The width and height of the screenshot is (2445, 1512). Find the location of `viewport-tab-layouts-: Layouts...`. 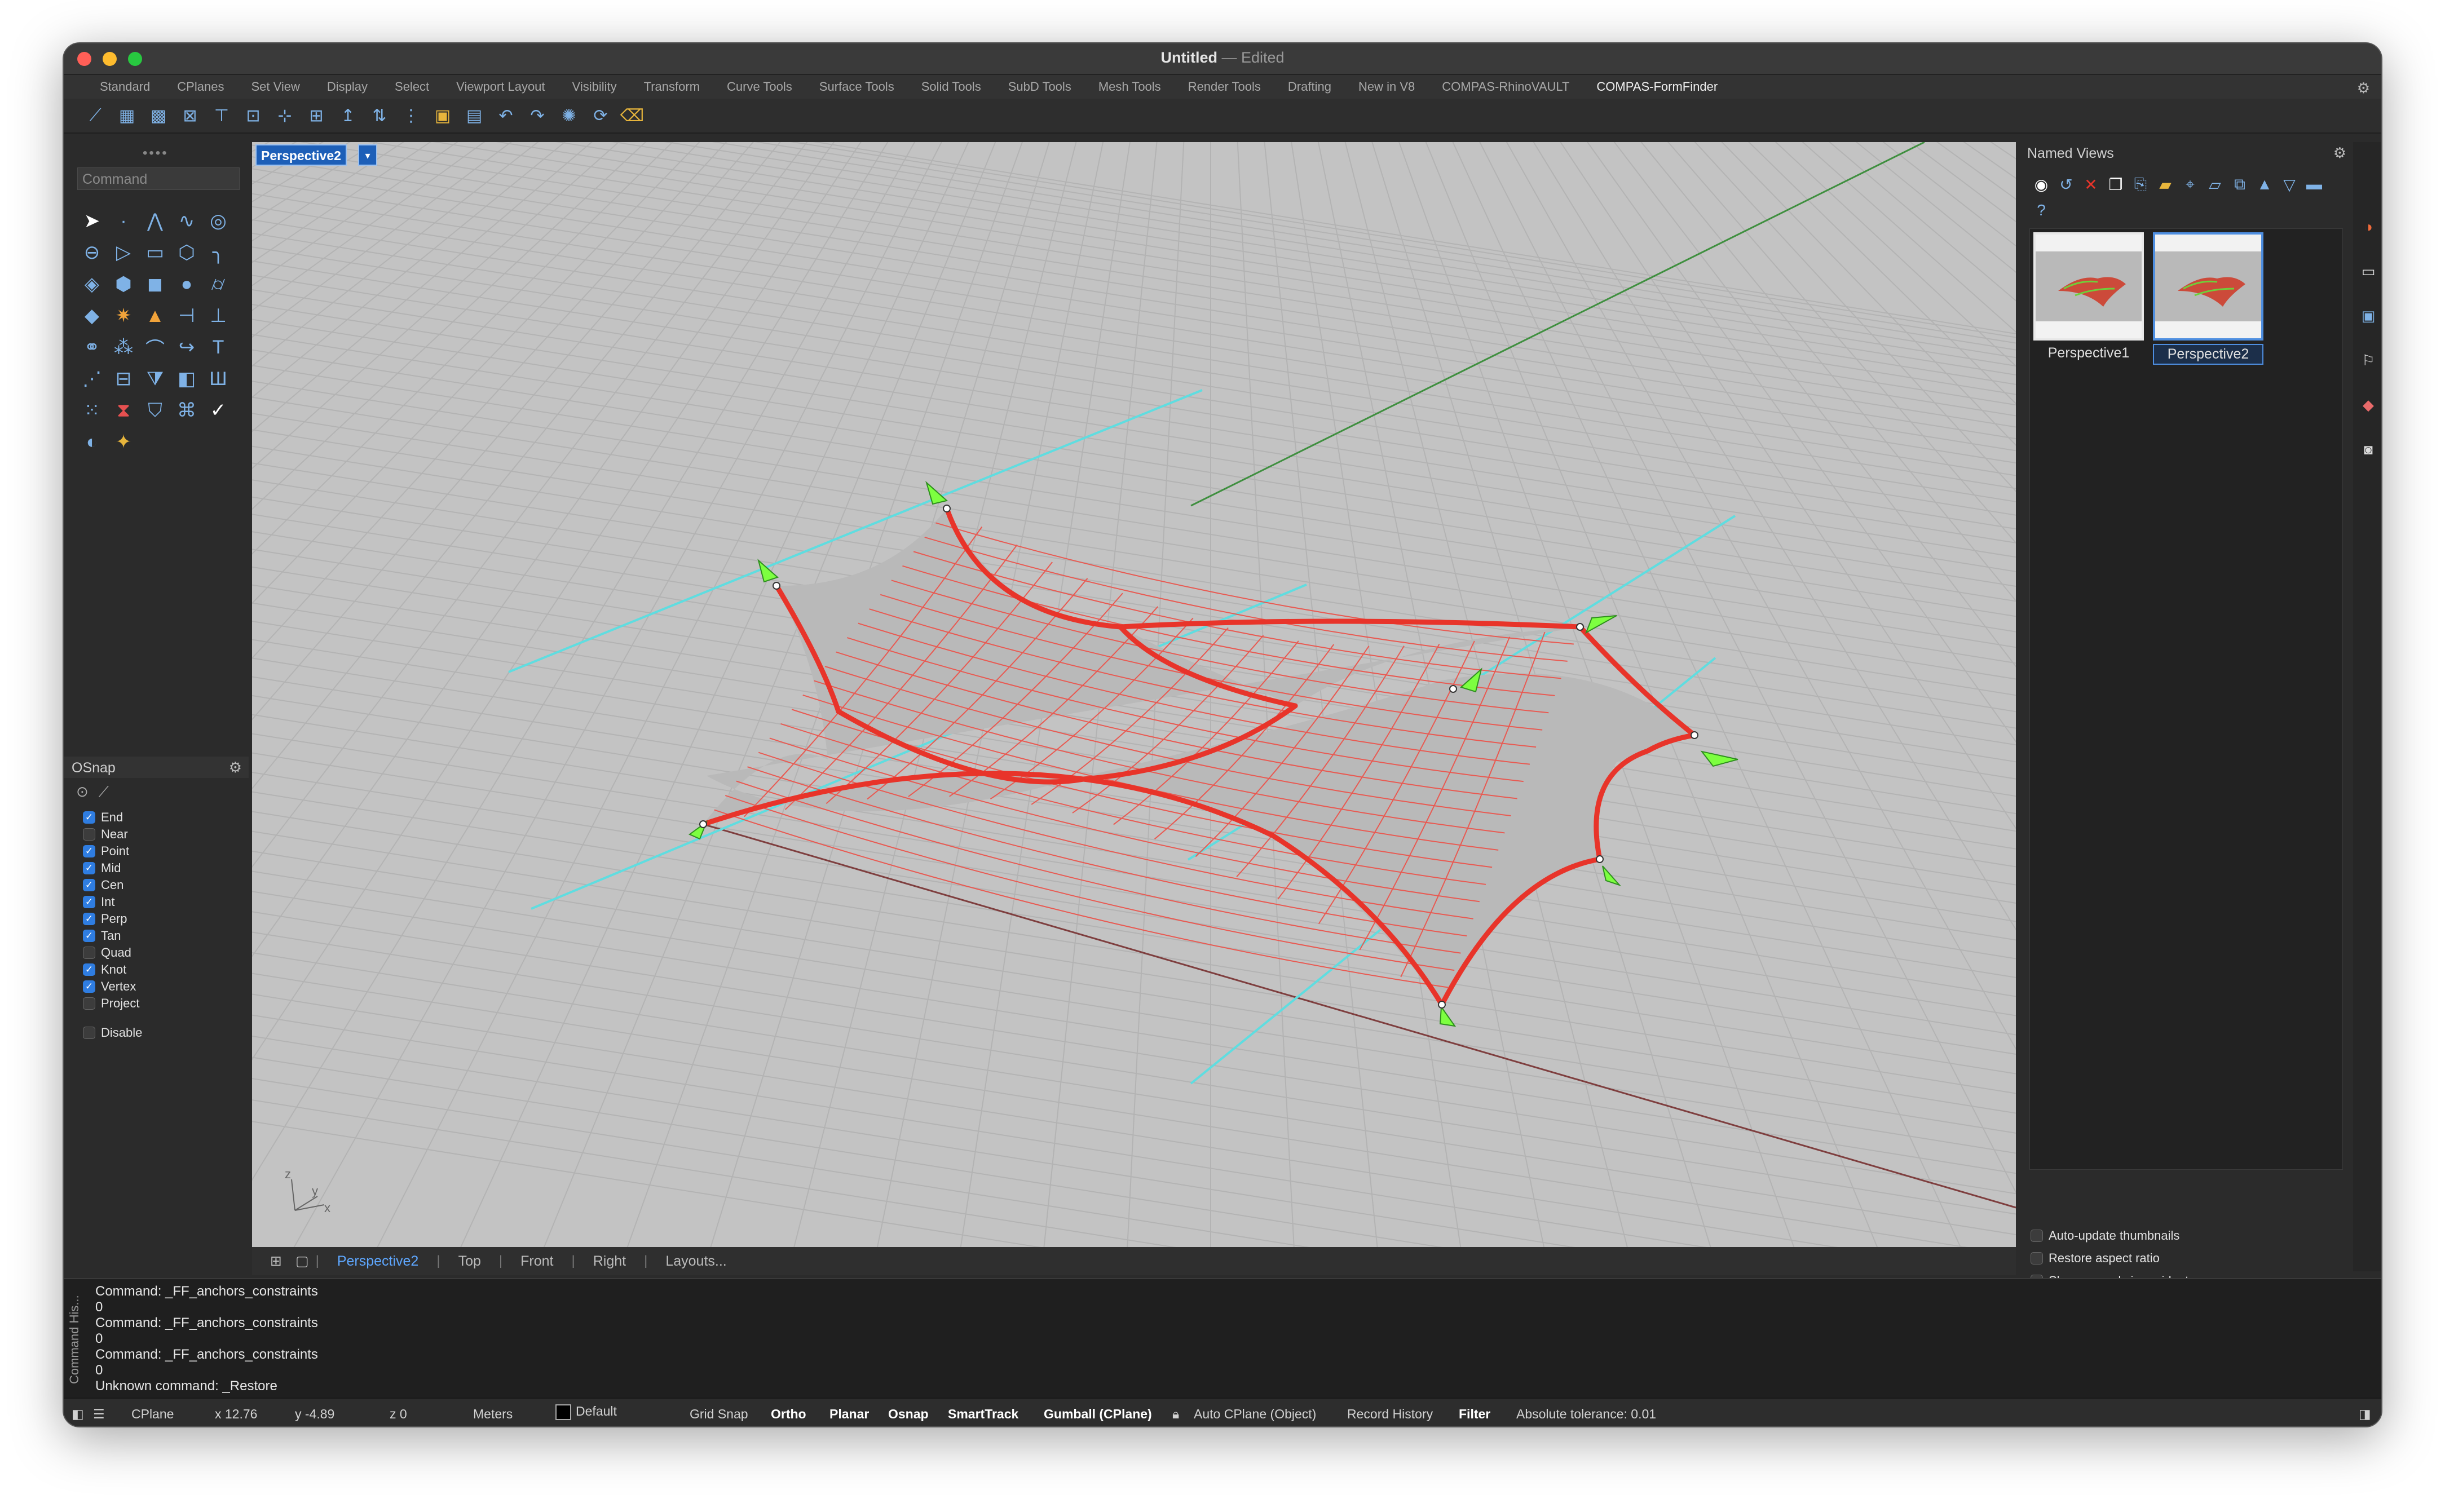

viewport-tab-layouts-: Layouts... is located at coordinates (695, 1261).